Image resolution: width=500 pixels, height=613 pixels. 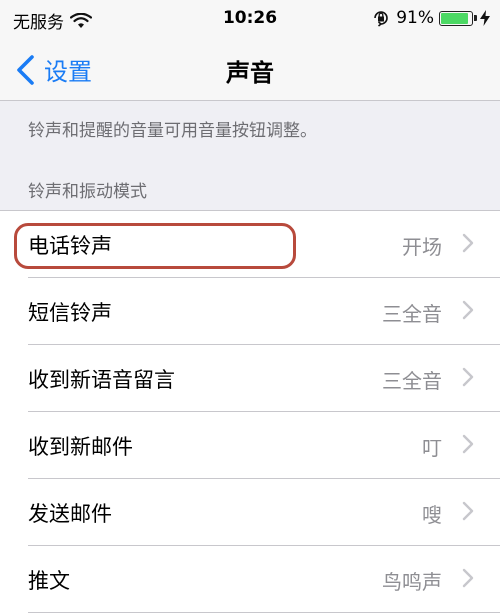 I want to click on row-label: 电话铃声, so click(x=70, y=246).